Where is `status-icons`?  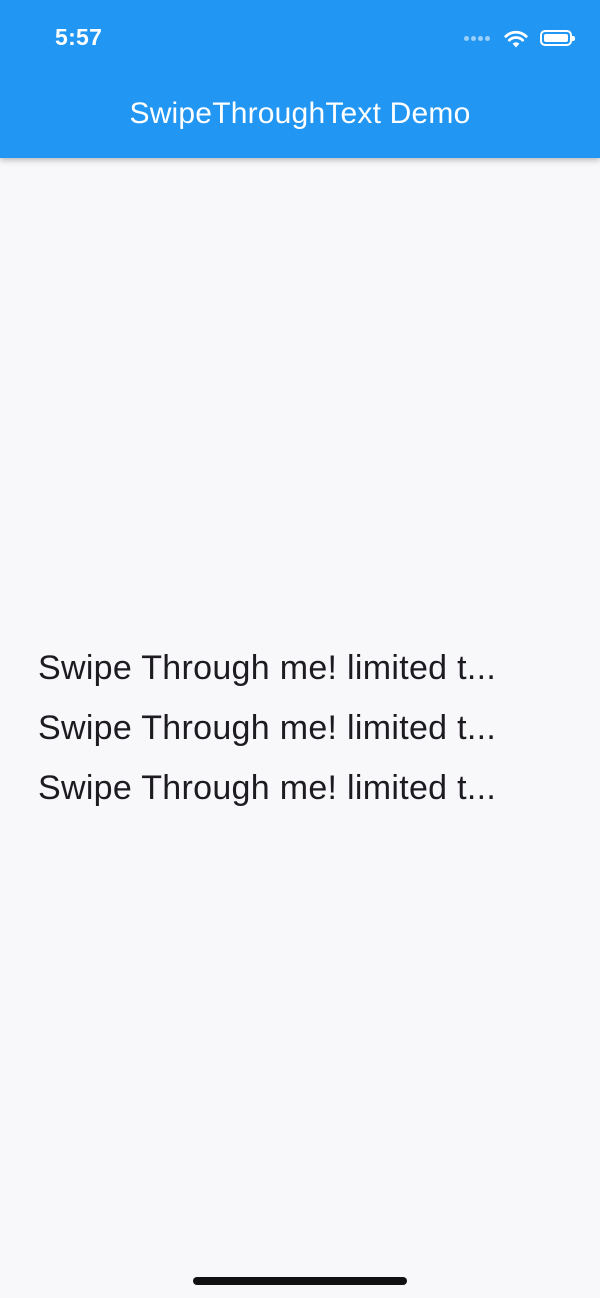 status-icons is located at coordinates (519, 38).